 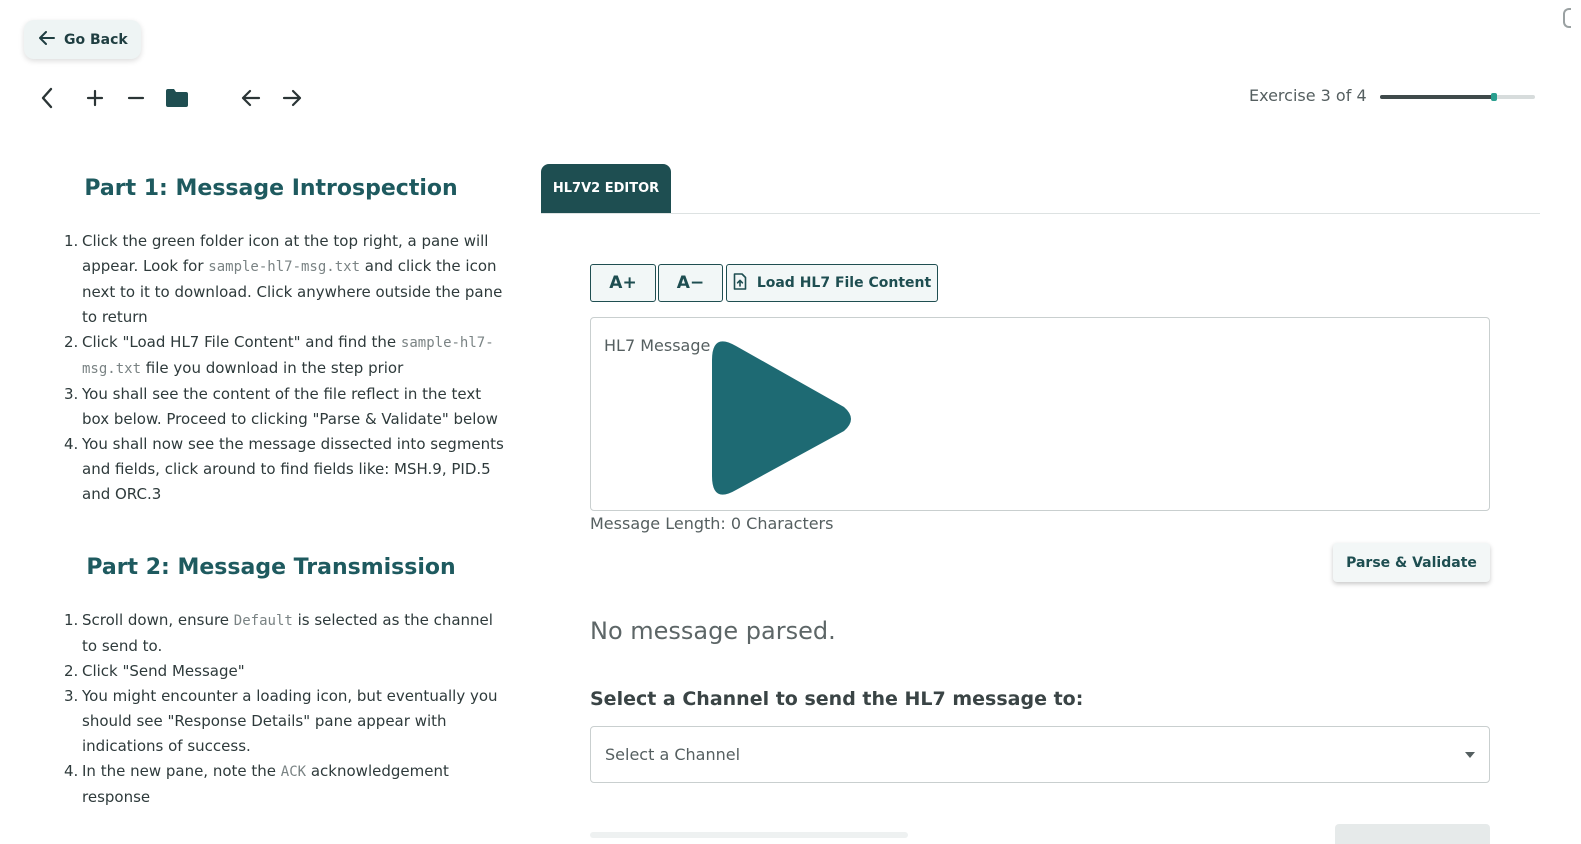 I want to click on partial-button, so click(x=1412, y=834).